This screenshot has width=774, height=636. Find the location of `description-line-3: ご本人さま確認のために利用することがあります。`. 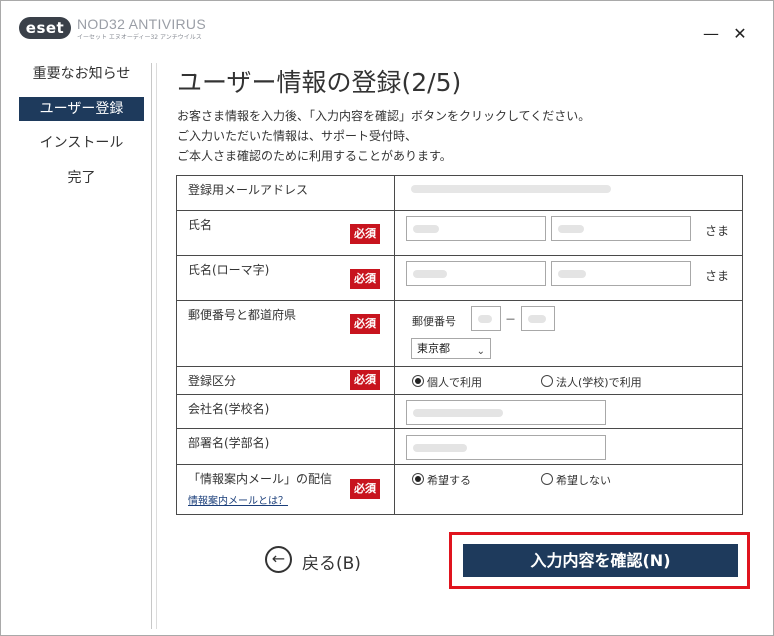

description-line-3: ご本人さま確認のために利用することがあります。 is located at coordinates (314, 156).